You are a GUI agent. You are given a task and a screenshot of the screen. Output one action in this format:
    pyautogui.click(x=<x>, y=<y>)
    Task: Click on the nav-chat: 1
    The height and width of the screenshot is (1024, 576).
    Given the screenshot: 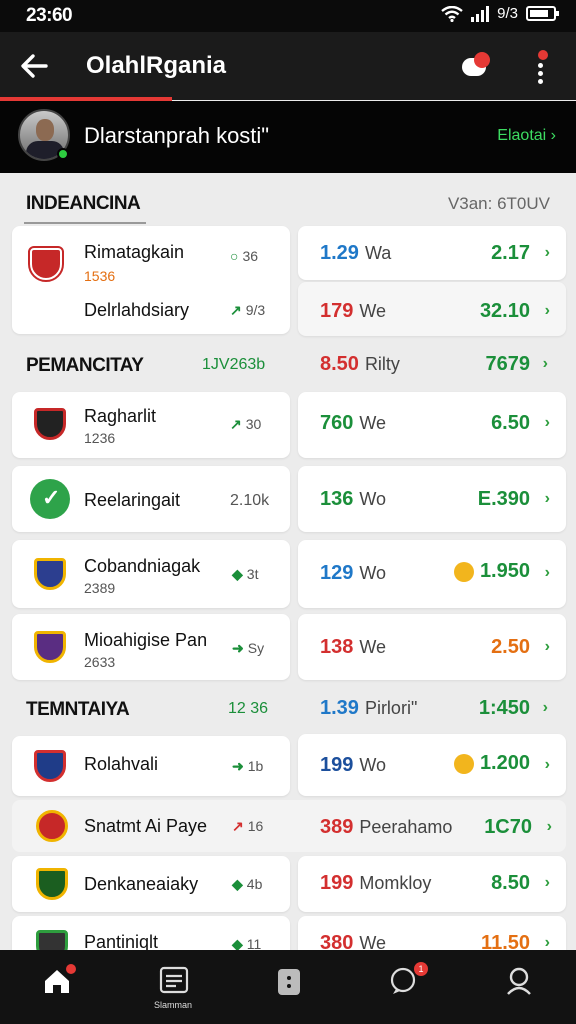 What is the action you would take?
    pyautogui.click(x=402, y=987)
    